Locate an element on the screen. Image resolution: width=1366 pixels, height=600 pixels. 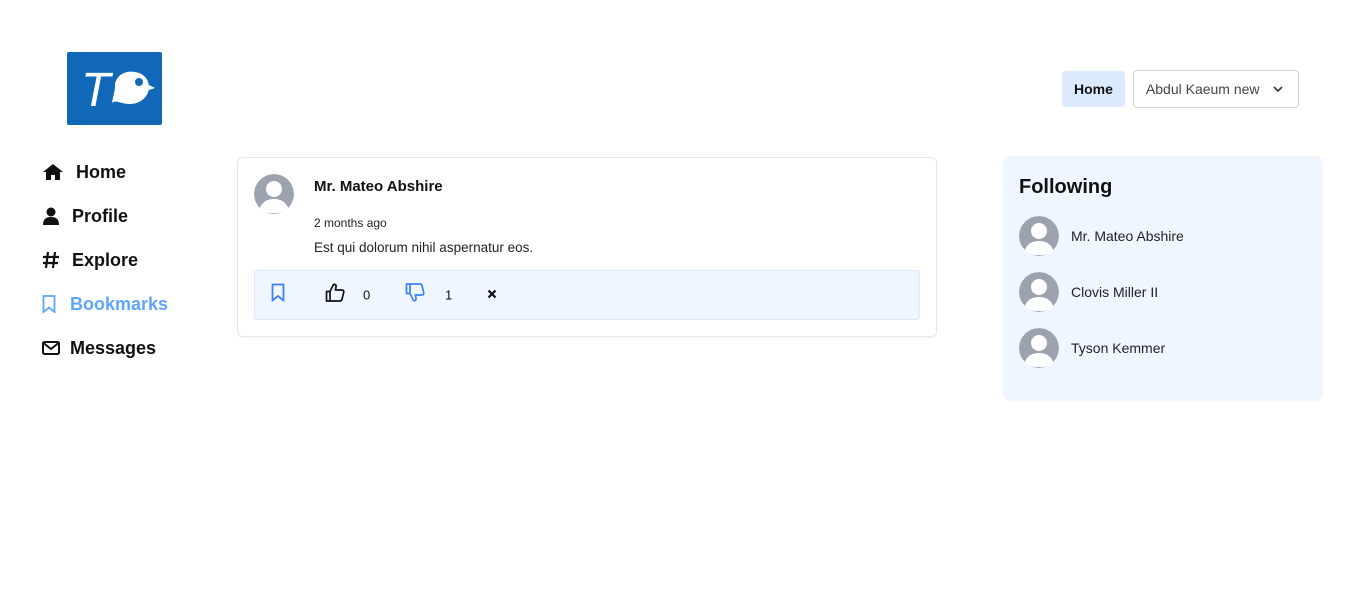
like-button is located at coordinates (335, 295).